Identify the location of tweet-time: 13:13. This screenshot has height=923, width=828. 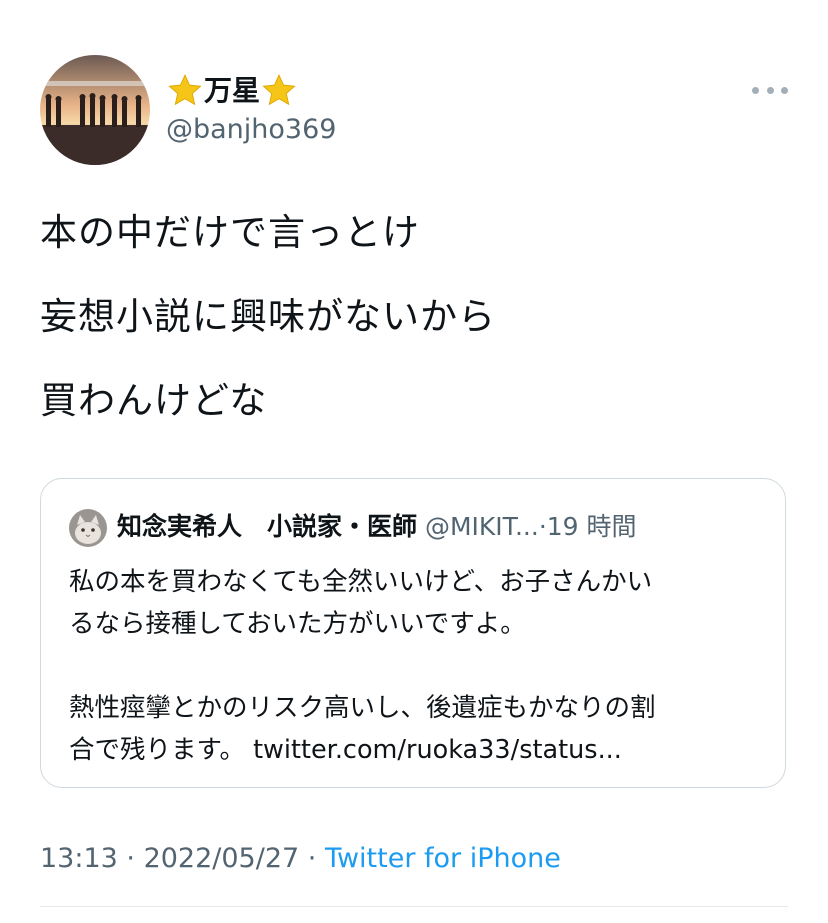
(79, 858).